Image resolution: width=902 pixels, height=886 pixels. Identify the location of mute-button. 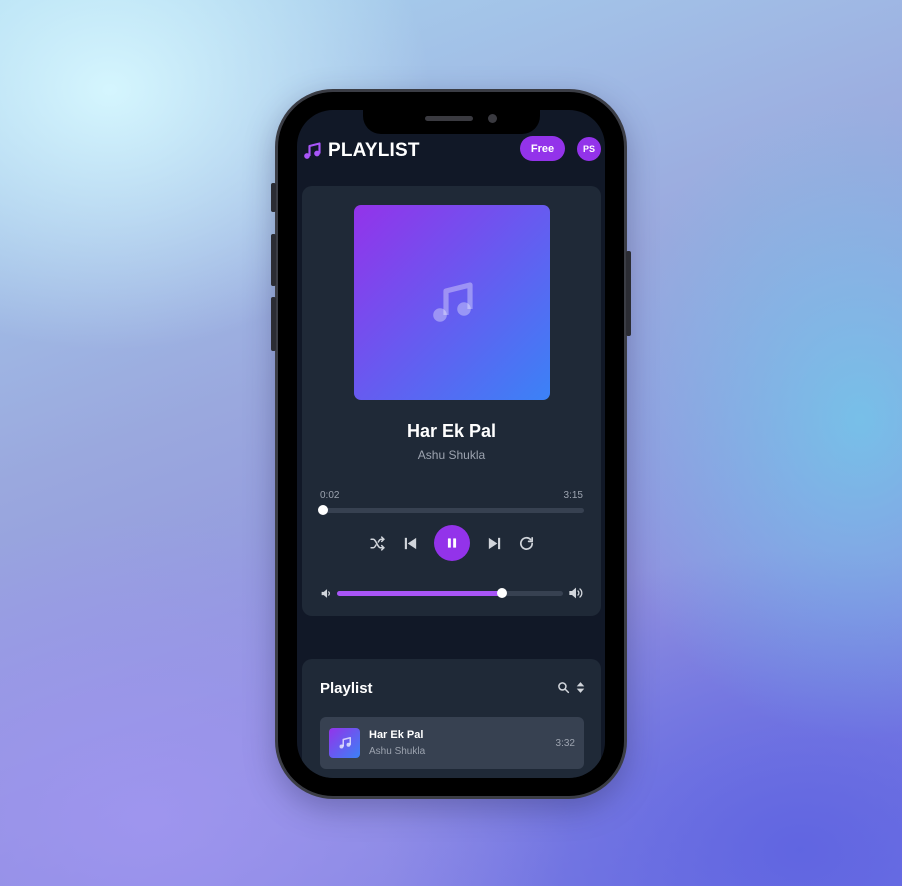
(326, 593).